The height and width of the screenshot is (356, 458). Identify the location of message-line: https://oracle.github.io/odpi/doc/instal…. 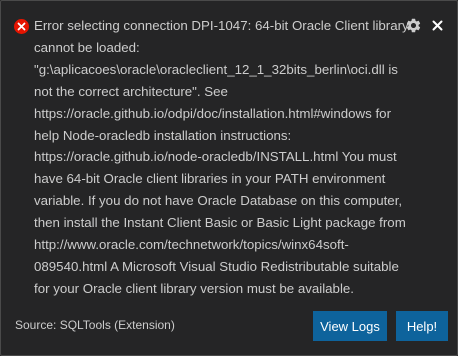
(212, 113).